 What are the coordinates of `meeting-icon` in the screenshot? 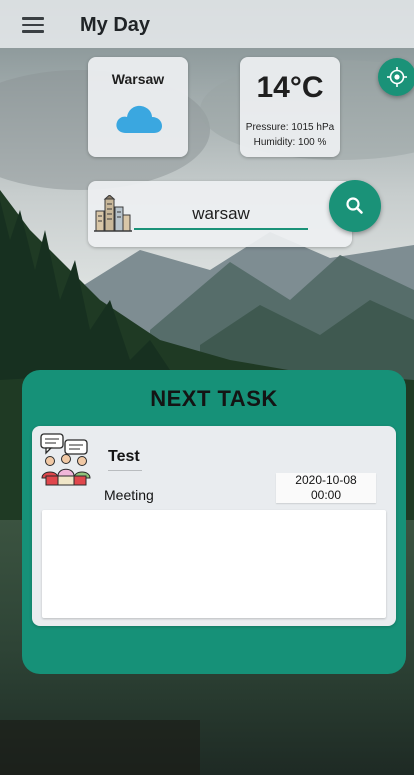 It's located at (66, 461).